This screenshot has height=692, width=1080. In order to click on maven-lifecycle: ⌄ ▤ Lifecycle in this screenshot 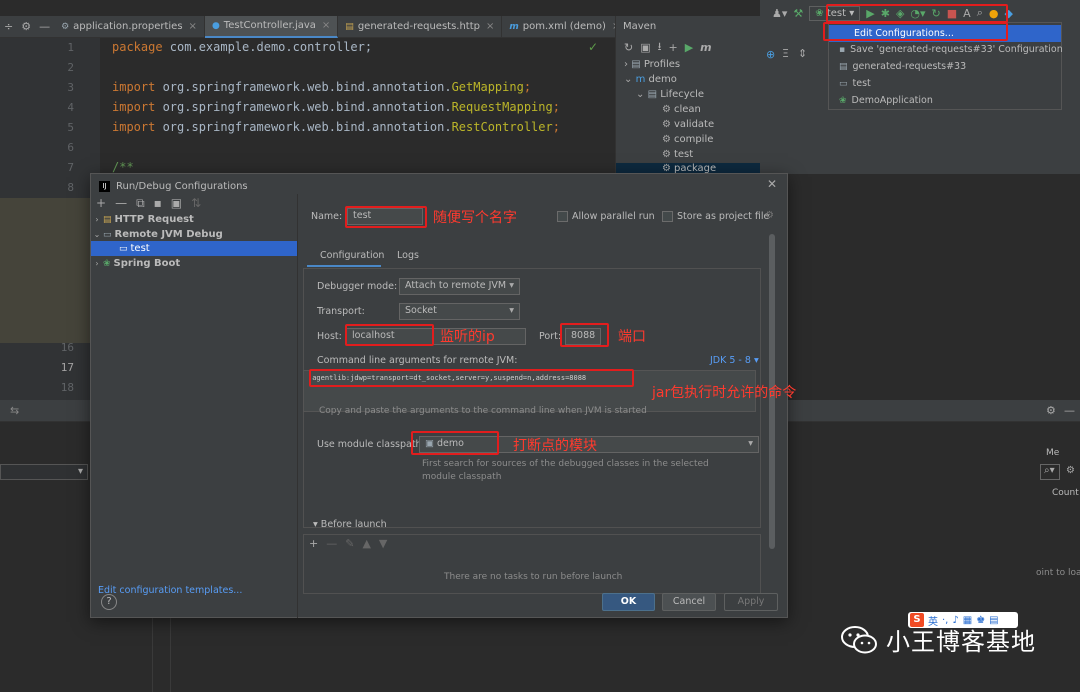, I will do `click(670, 94)`.